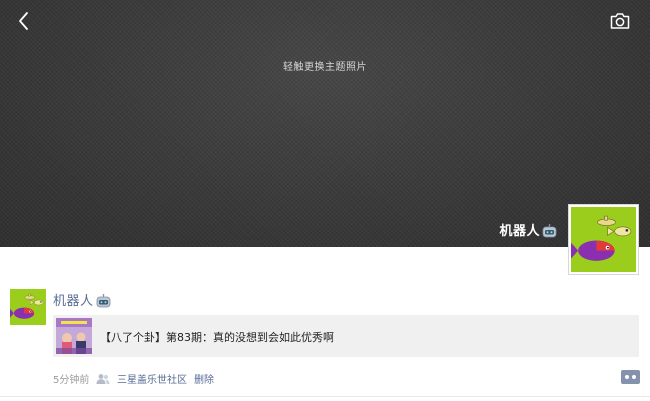 The height and width of the screenshot is (401, 650). I want to click on delete-button: 删除, so click(204, 378).